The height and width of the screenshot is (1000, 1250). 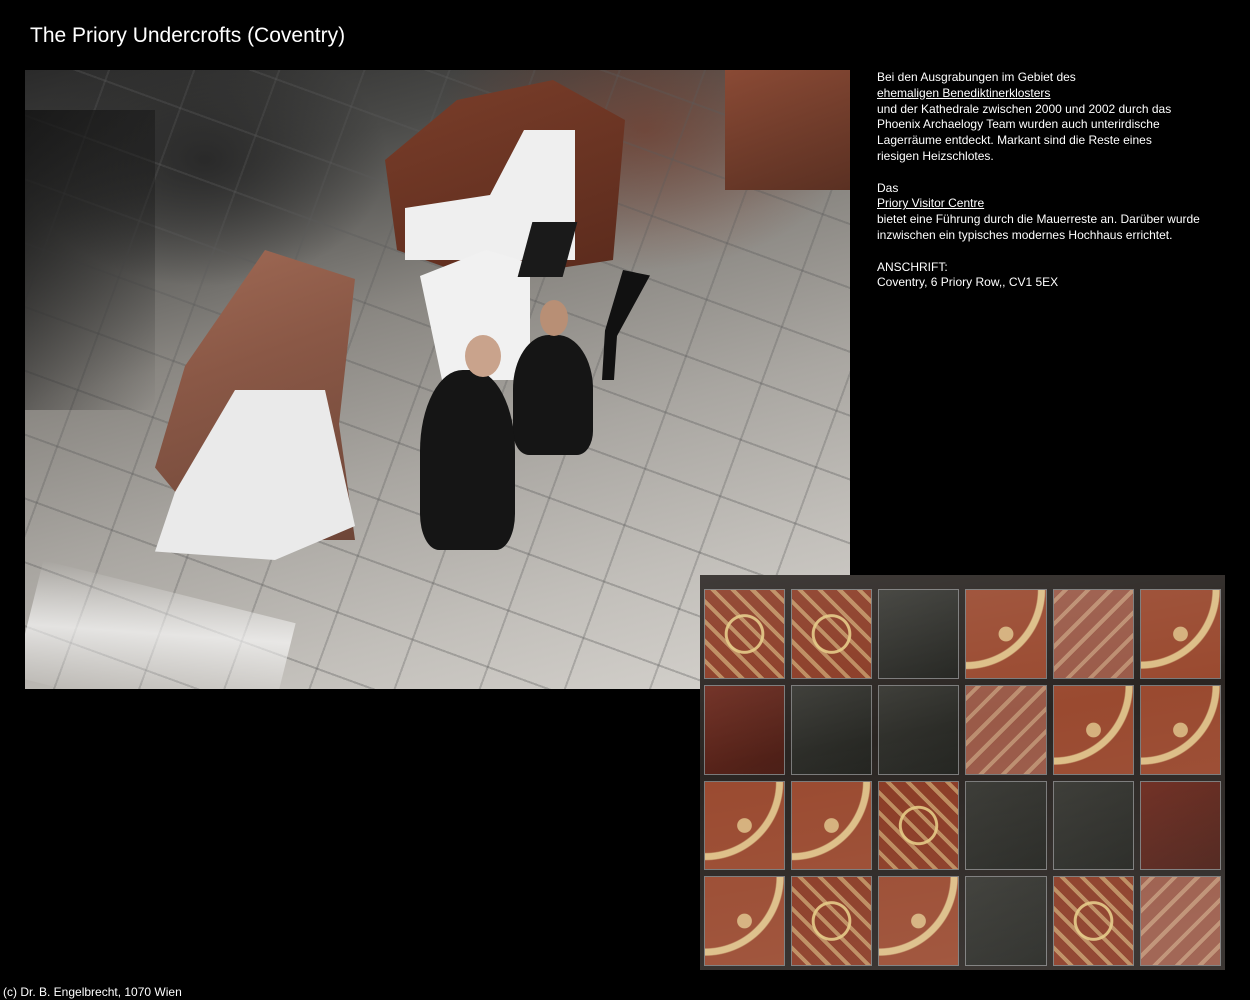 I want to click on description-text: riesigen Heizschlotes., so click(x=935, y=155).